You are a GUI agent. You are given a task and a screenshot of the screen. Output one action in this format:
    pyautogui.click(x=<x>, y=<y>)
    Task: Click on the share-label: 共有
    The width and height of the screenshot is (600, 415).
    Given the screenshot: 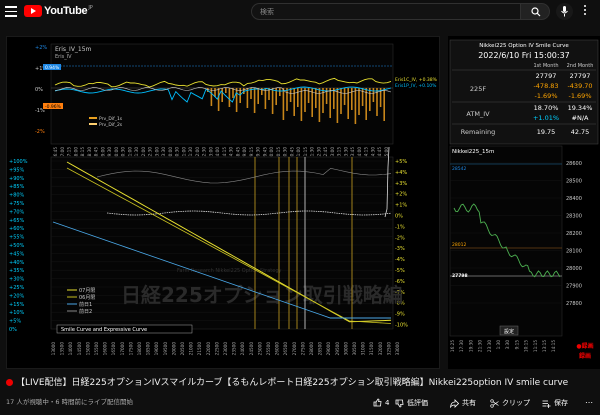 What is the action you would take?
    pyautogui.click(x=469, y=403)
    